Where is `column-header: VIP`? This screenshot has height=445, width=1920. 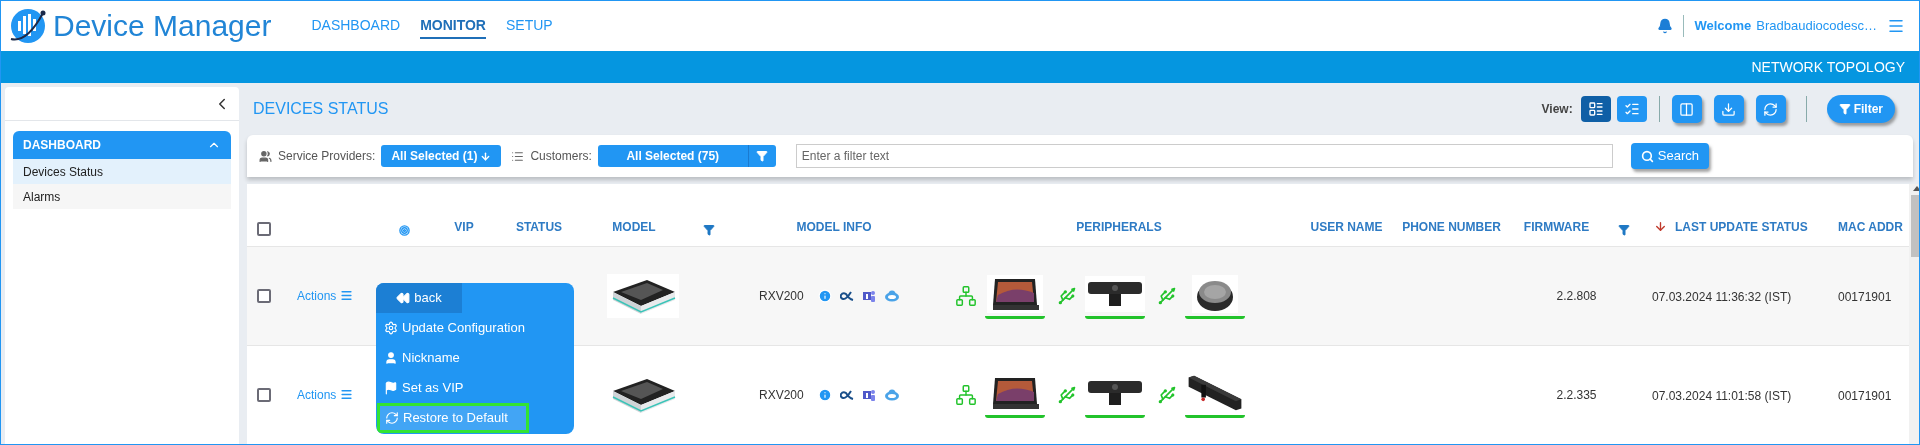 column-header: VIP is located at coordinates (464, 226).